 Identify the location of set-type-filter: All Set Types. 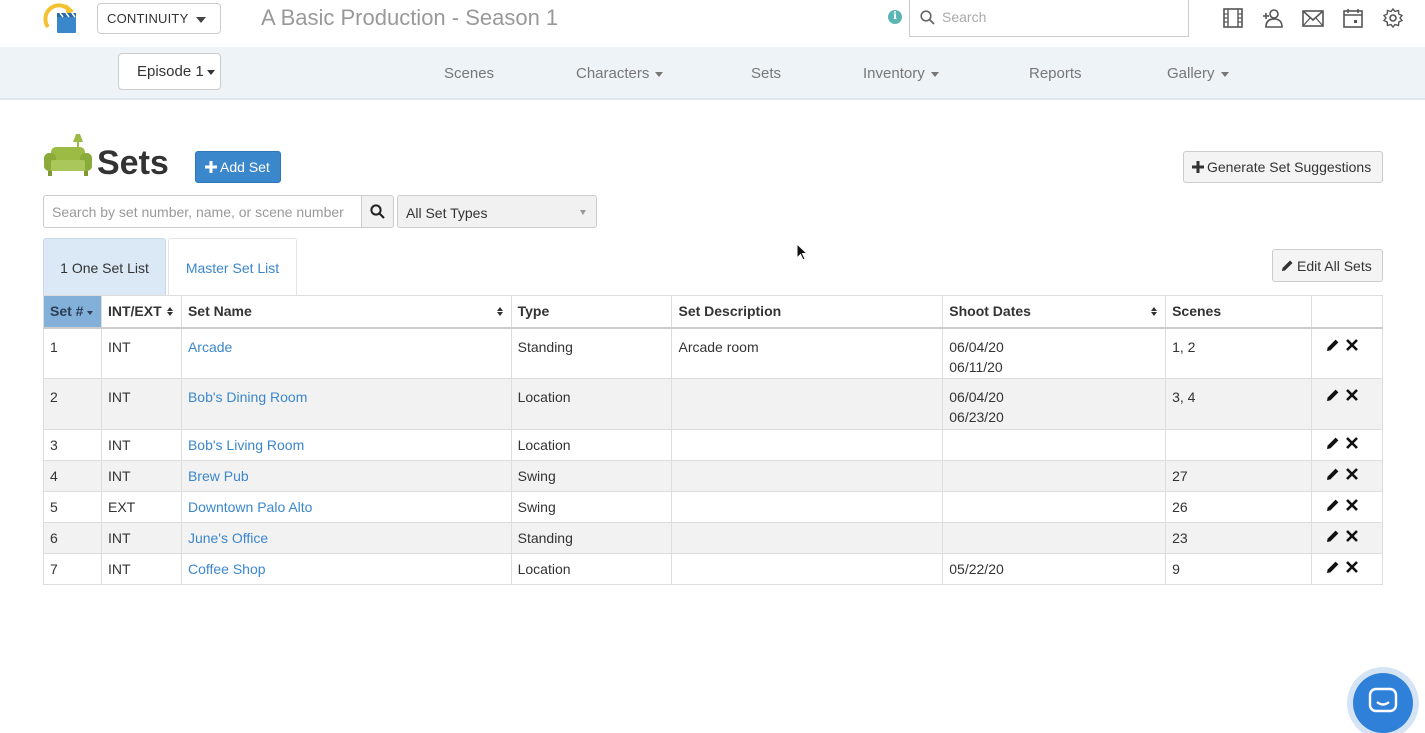
(497, 211).